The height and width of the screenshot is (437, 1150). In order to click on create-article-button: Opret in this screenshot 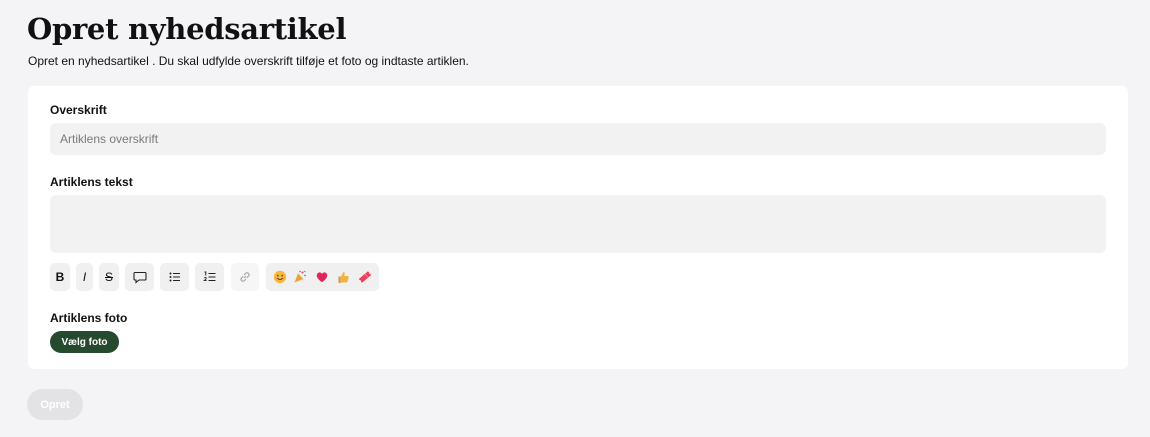, I will do `click(55, 404)`.